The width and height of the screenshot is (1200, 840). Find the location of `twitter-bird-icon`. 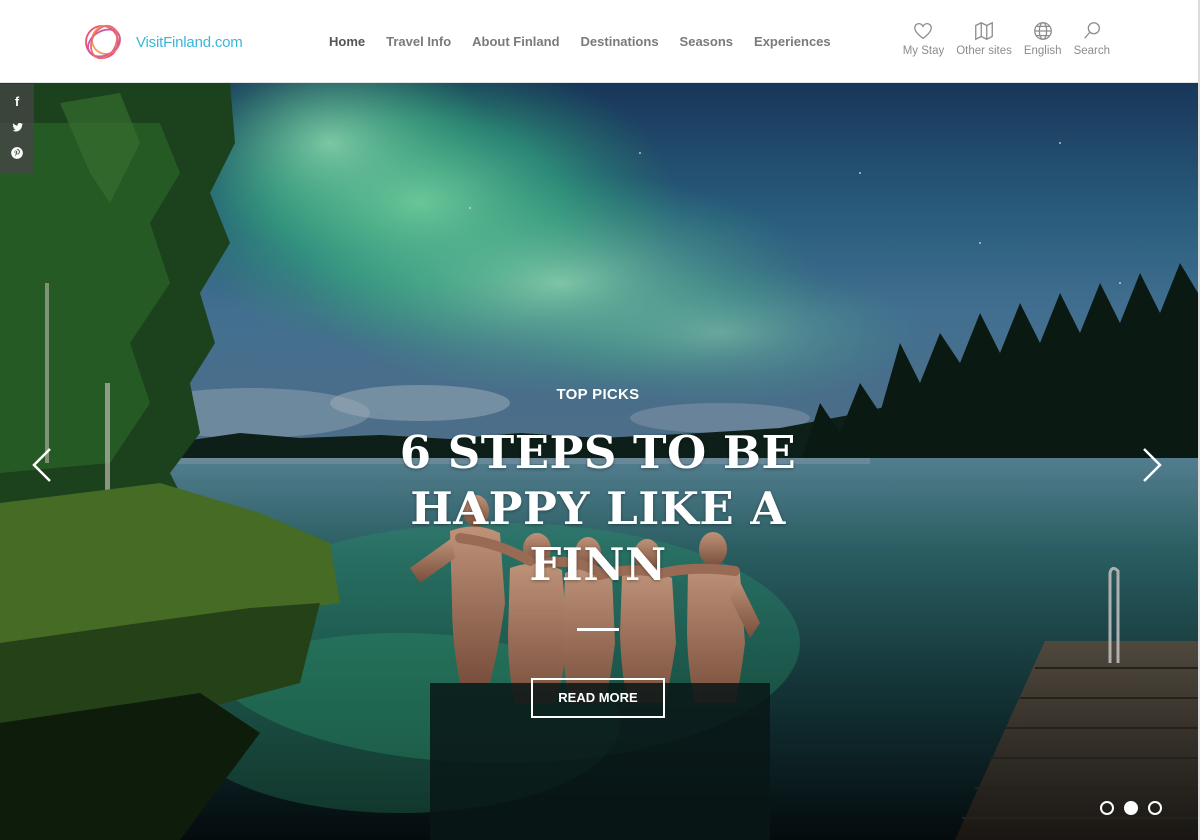

twitter-bird-icon is located at coordinates (17, 126).